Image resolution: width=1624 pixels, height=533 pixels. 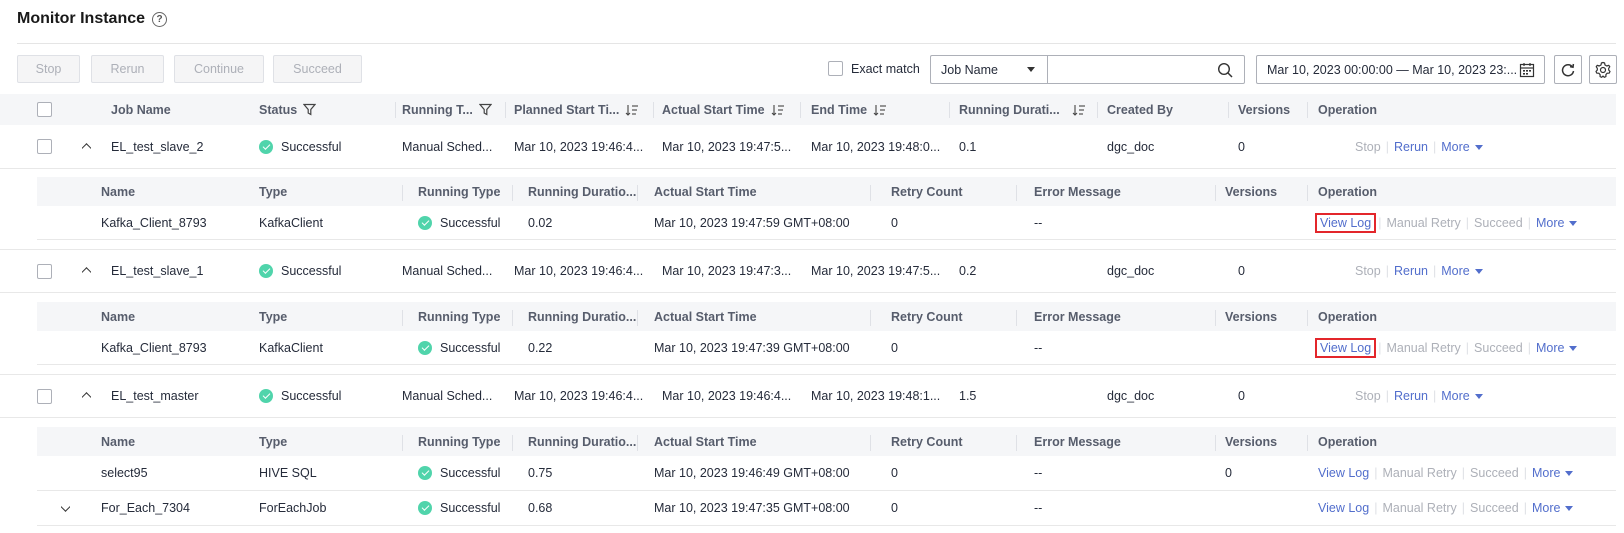 I want to click on settings-button, so click(x=1603, y=69).